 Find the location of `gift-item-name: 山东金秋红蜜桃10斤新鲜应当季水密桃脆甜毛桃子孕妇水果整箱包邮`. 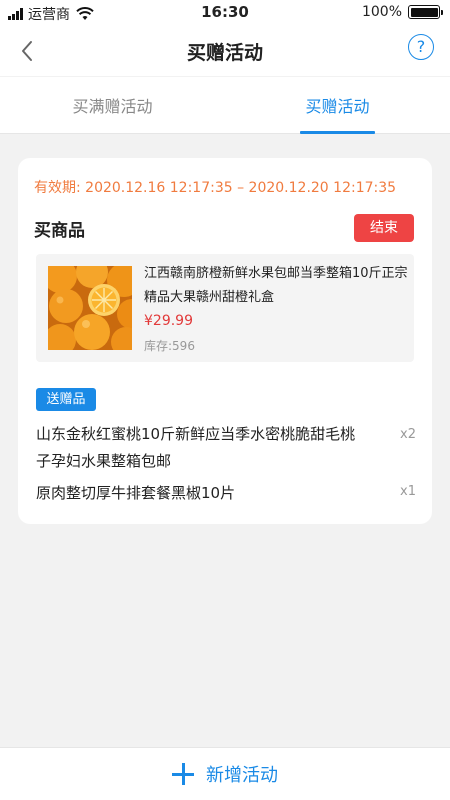

gift-item-name: 山东金秋红蜜桃10斤新鲜应当季水密桃脆甜毛桃子孕妇水果整箱包邮 is located at coordinates (196, 447).